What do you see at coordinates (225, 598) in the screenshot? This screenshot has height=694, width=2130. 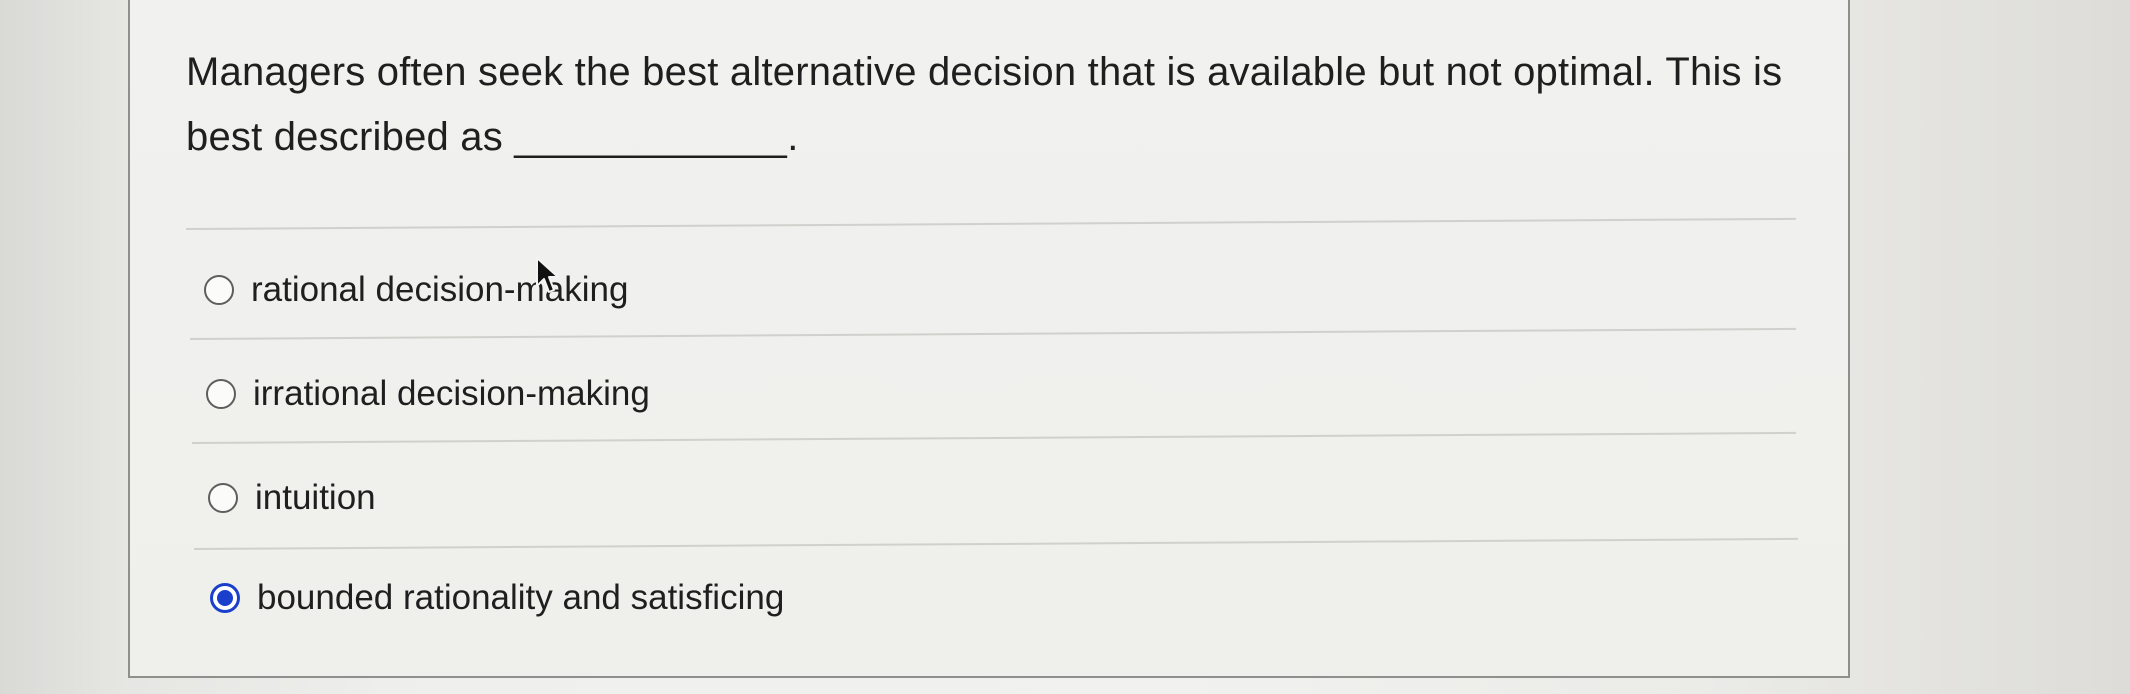 I see `radio-button-selected` at bounding box center [225, 598].